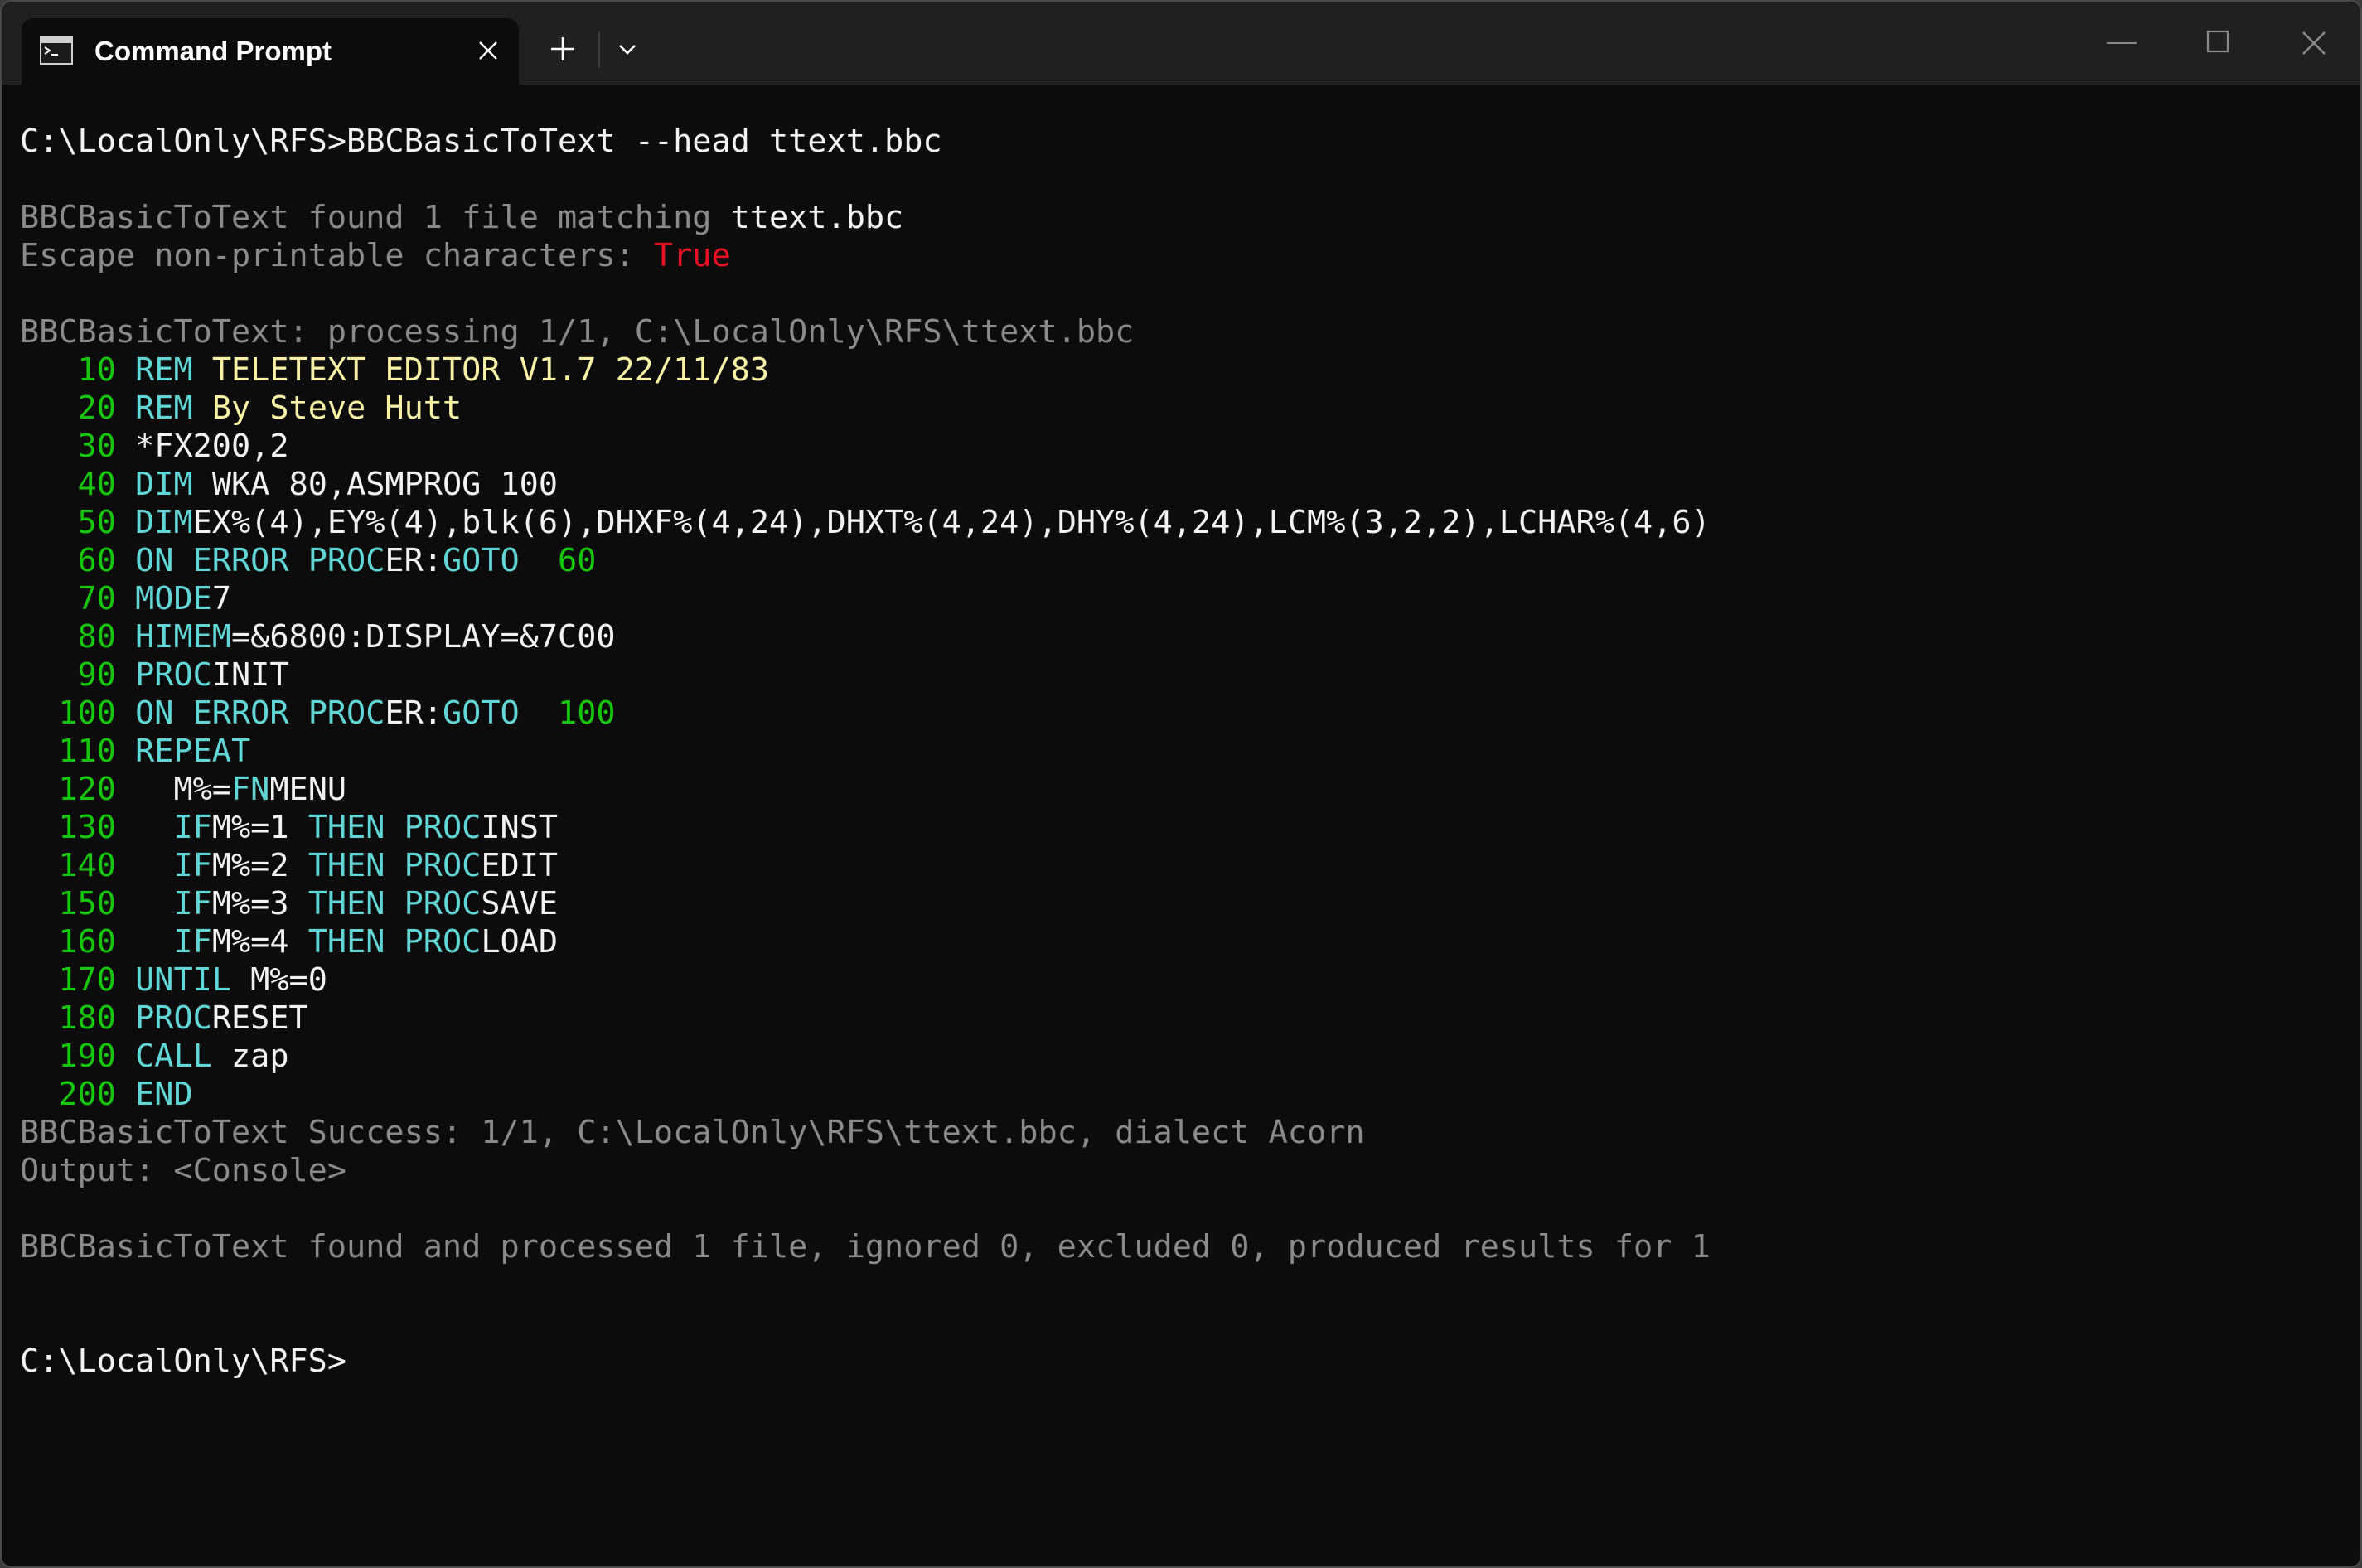 The height and width of the screenshot is (1568, 2362). What do you see at coordinates (2217, 41) in the screenshot?
I see `maximize-icon` at bounding box center [2217, 41].